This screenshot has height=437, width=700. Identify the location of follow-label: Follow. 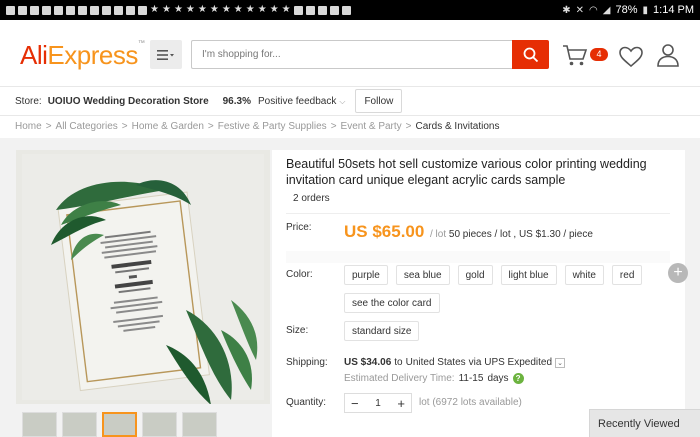
(379, 101).